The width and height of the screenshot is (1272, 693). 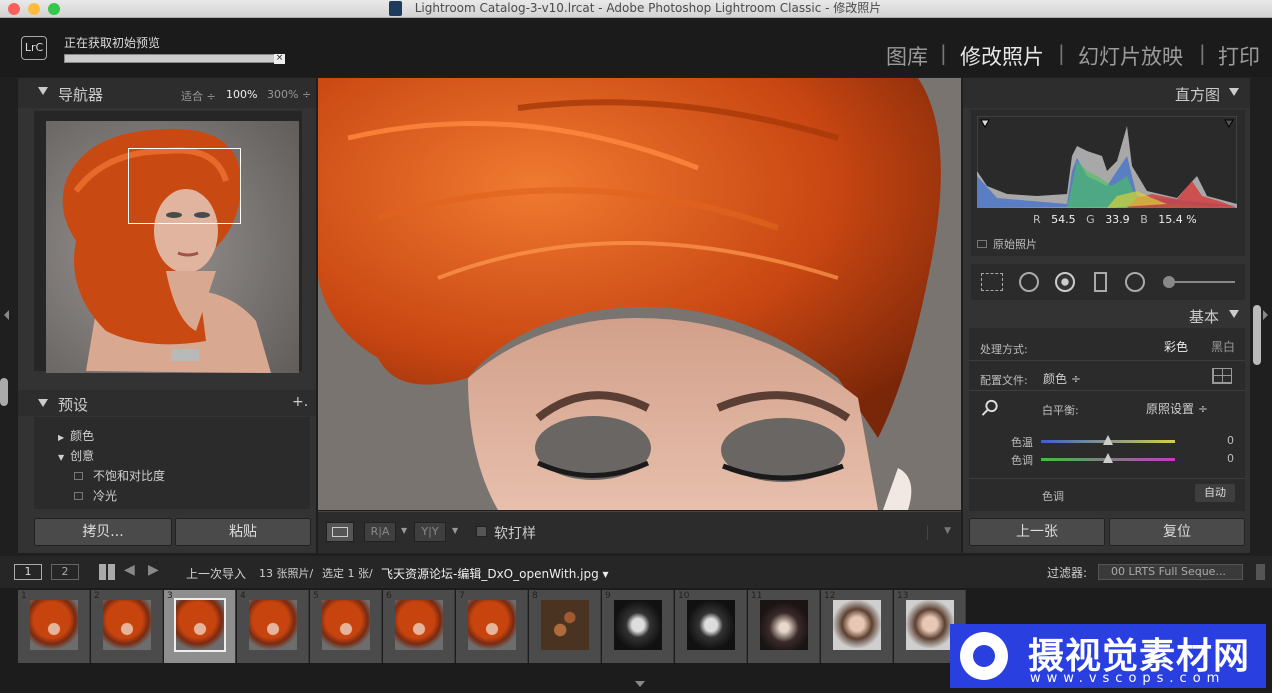 I want to click on zoom-area-rectangle, so click(x=184, y=186).